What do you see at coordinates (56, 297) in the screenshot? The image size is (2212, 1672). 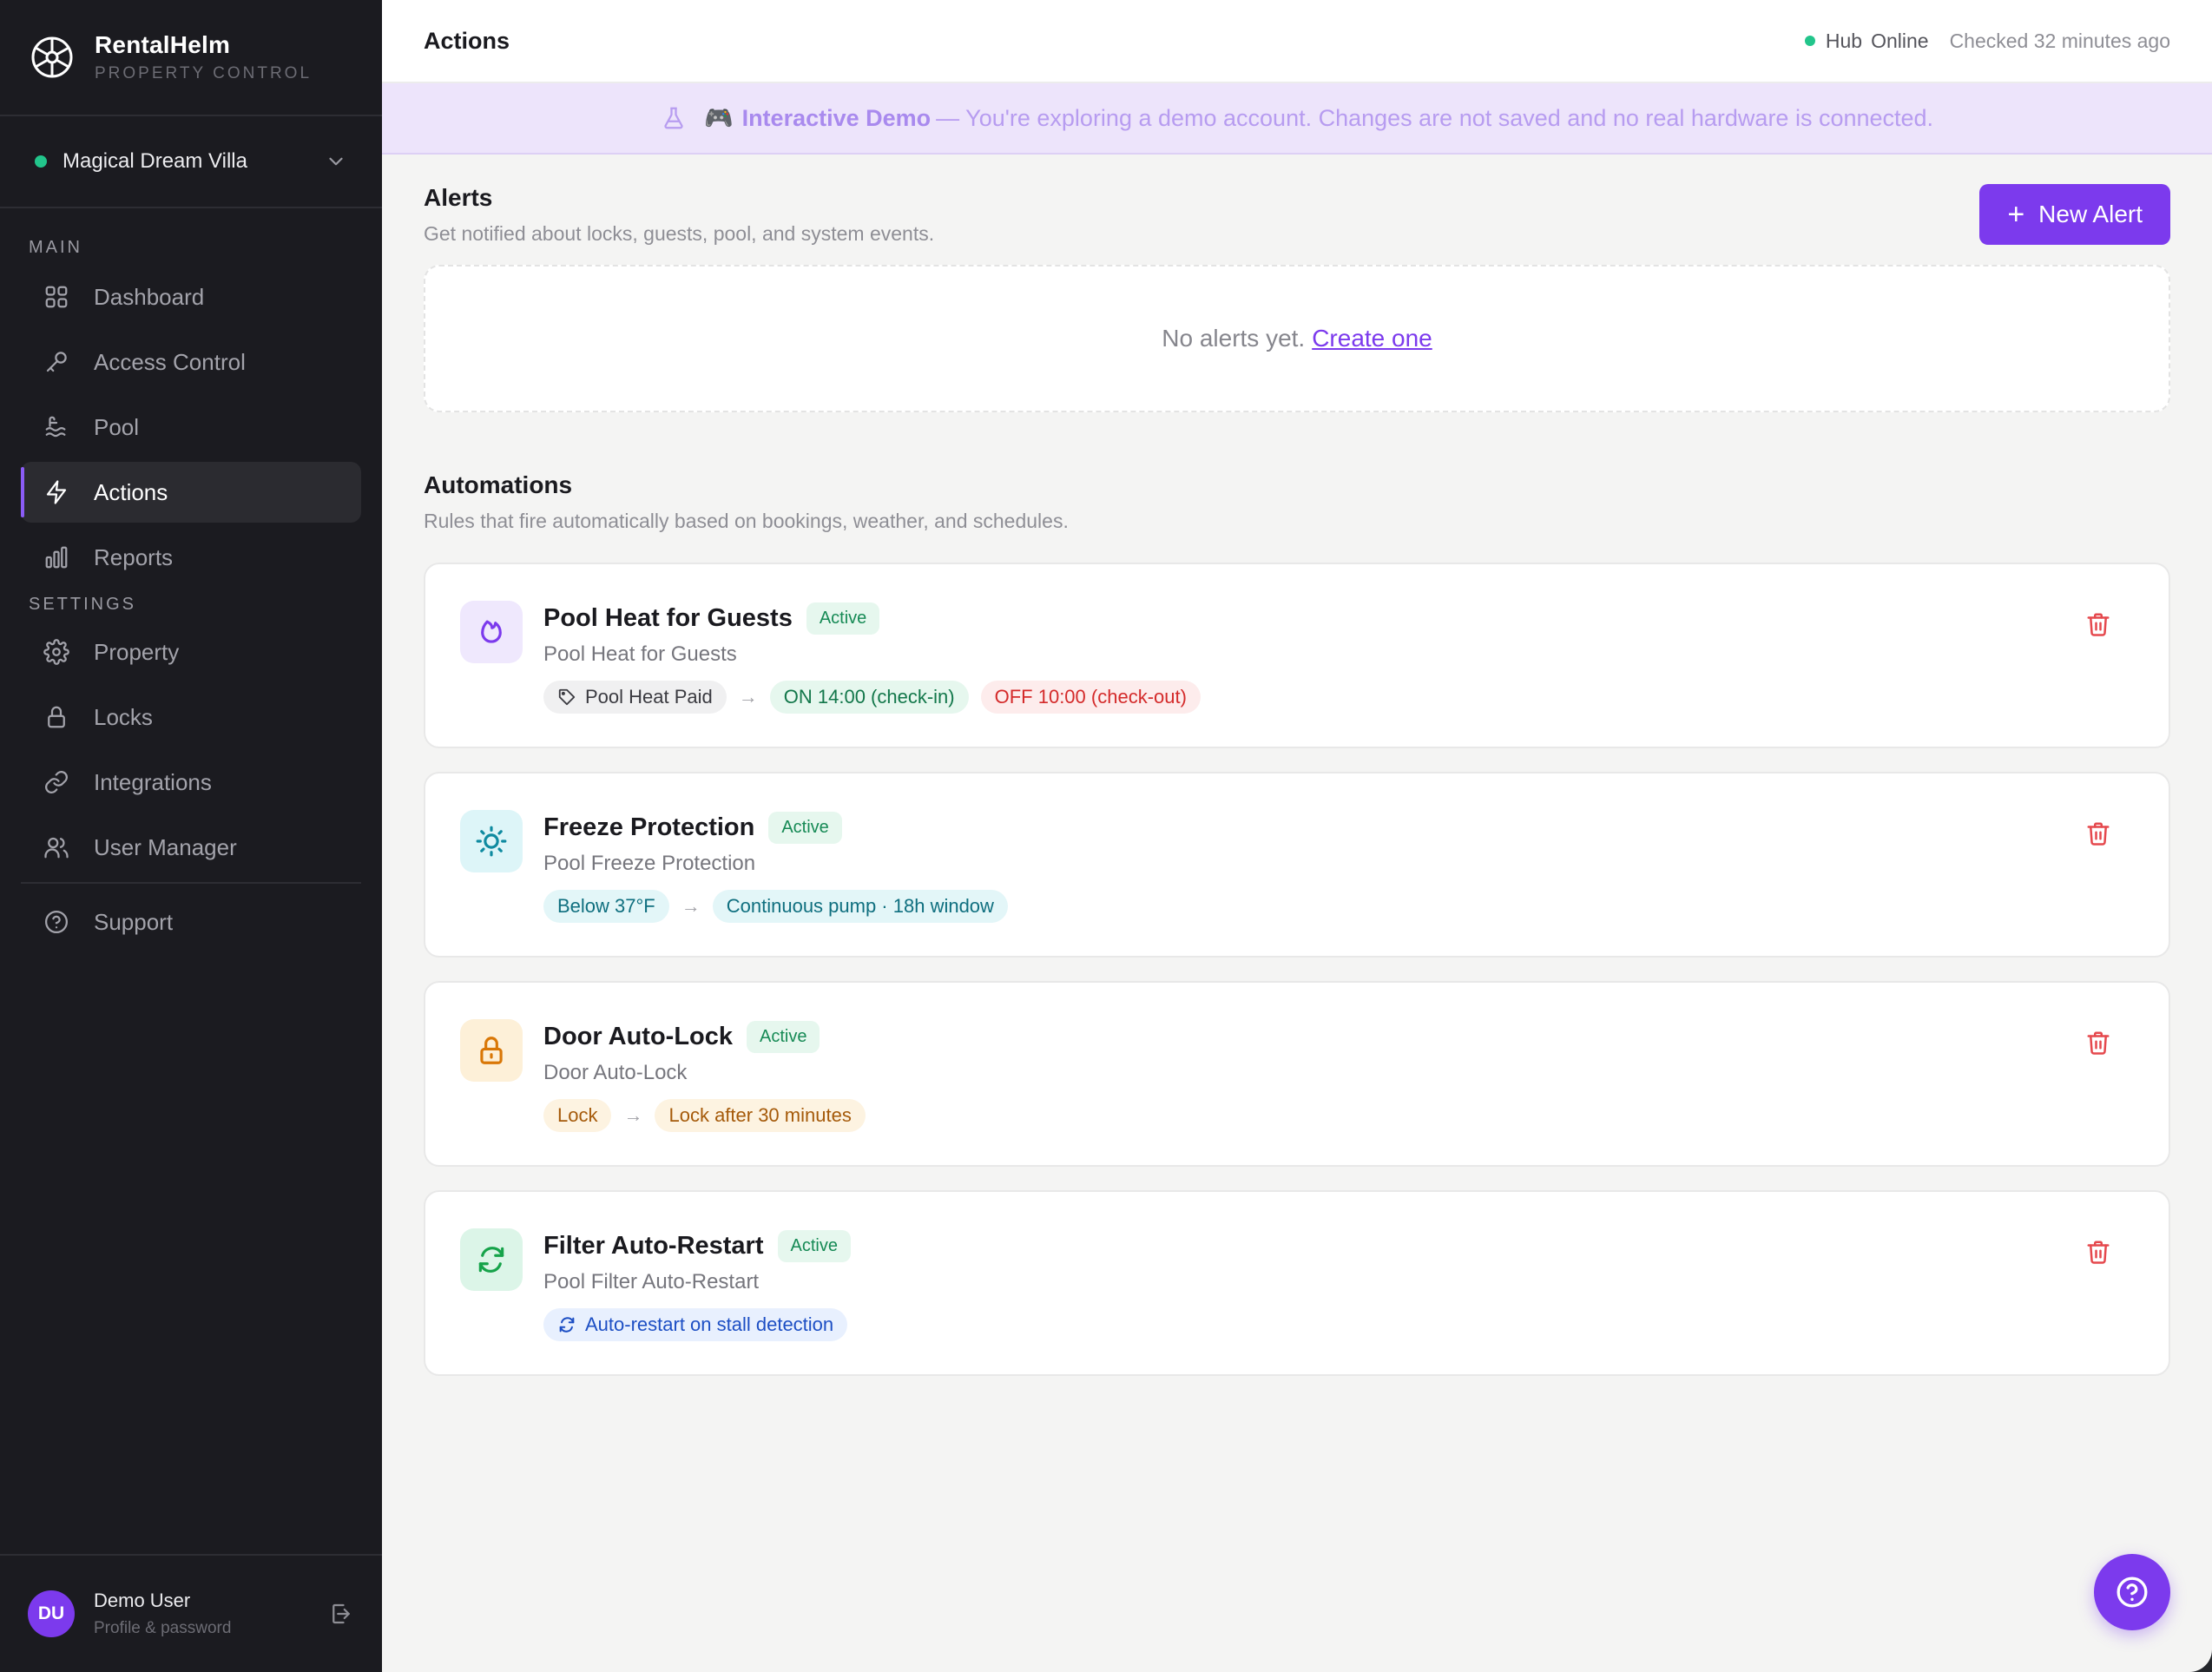 I see `grid-icon` at bounding box center [56, 297].